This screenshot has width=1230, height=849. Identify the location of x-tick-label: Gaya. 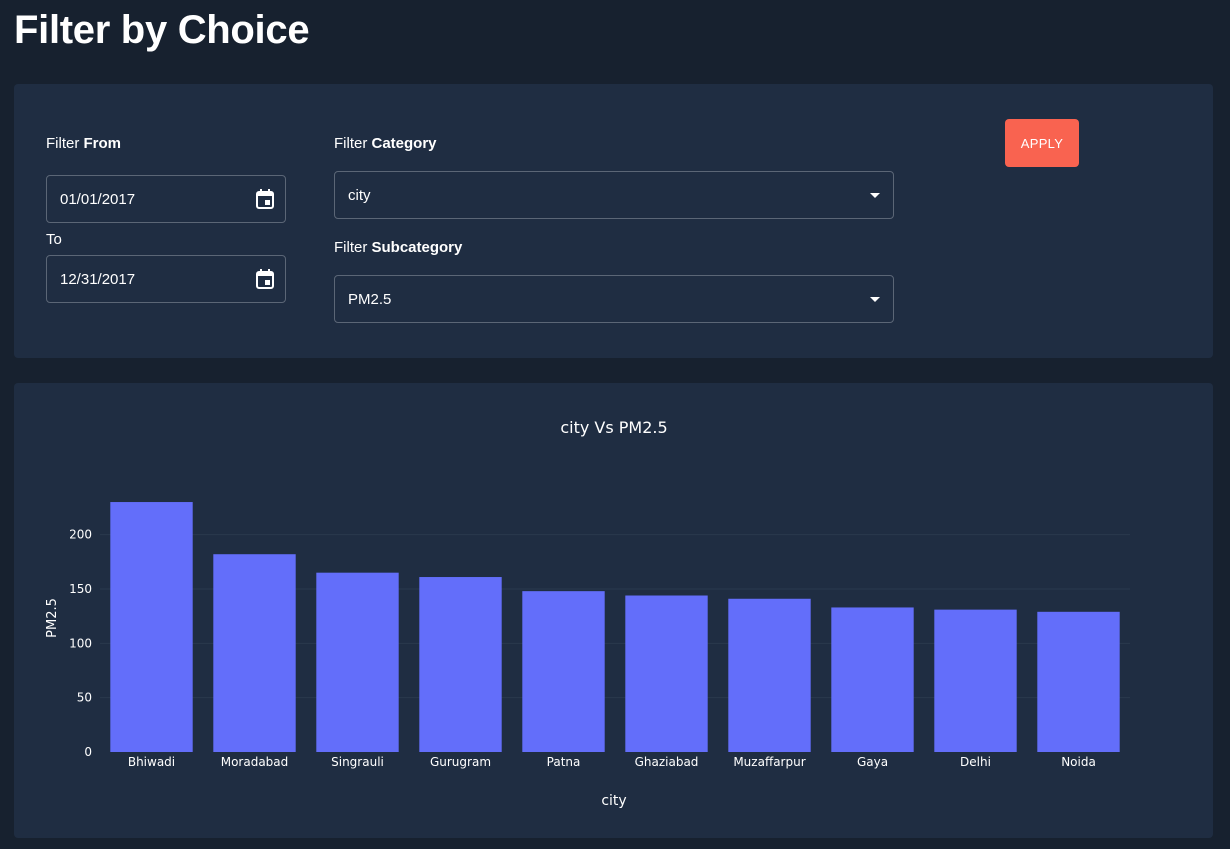
(872, 762).